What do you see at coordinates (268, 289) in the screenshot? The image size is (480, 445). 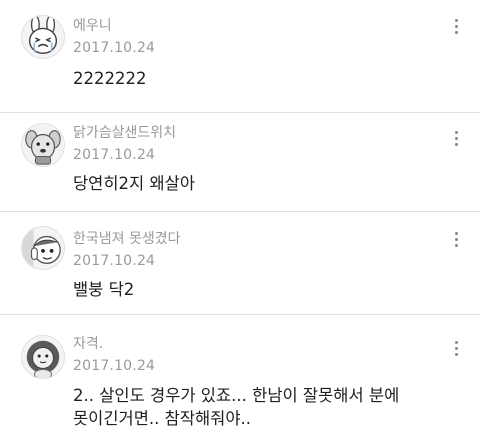 I see `comment-body: 밸붕 닥2` at bounding box center [268, 289].